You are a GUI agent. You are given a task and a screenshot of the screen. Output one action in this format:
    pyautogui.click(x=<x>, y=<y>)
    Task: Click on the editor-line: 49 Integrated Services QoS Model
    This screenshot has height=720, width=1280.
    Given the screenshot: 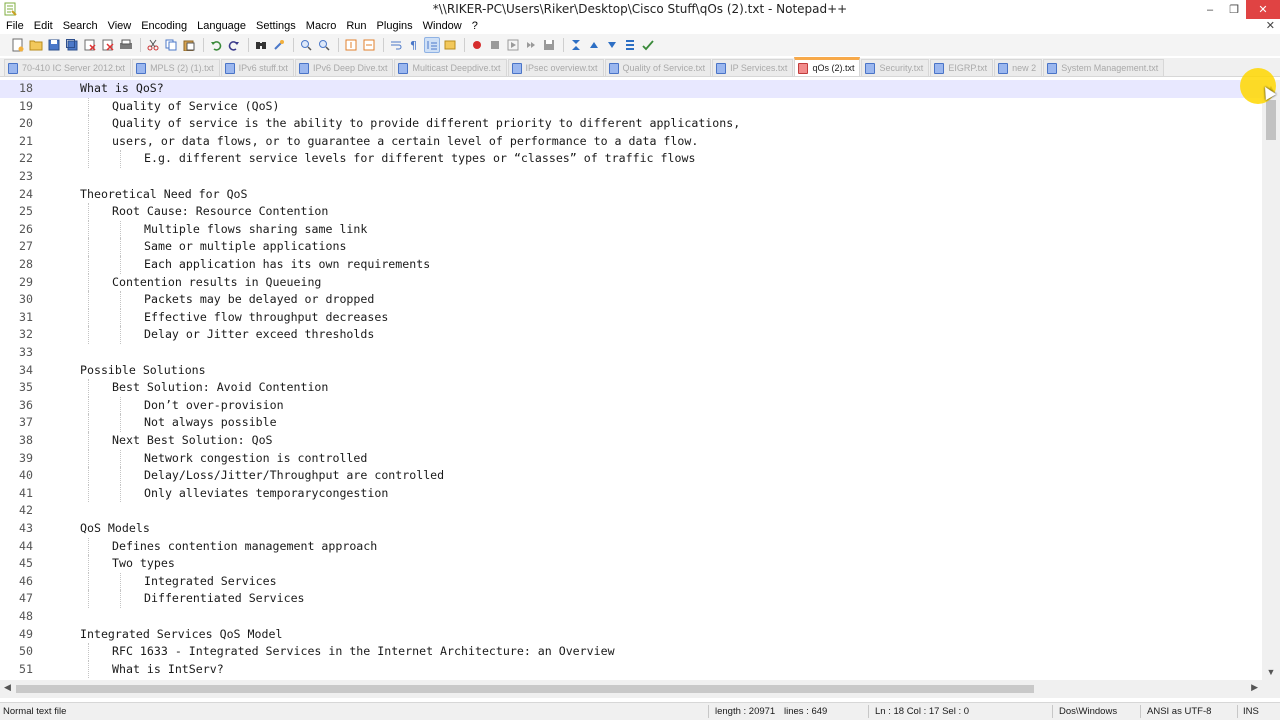 What is the action you would take?
    pyautogui.click(x=631, y=635)
    